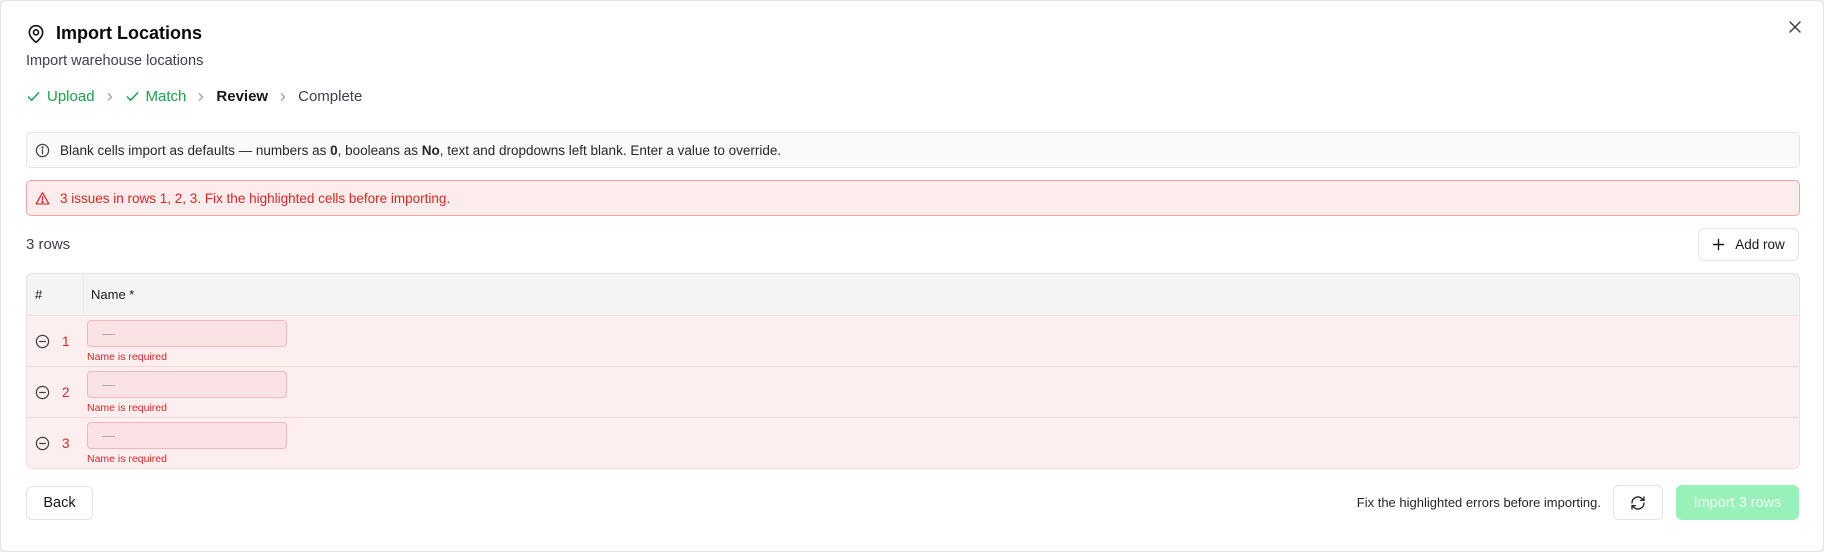 Image resolution: width=1824 pixels, height=552 pixels. Describe the element at coordinates (166, 96) in the screenshot. I see `step-label: Match` at that location.